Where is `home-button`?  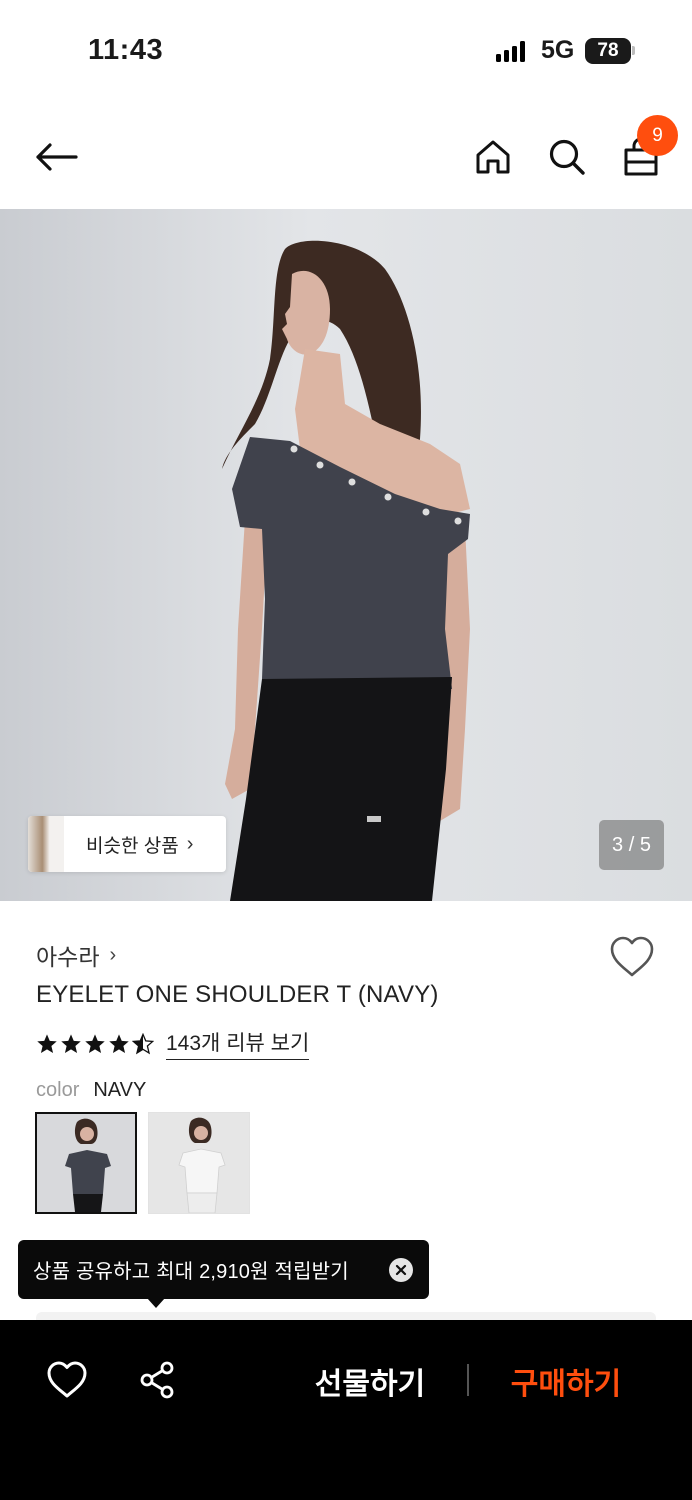
home-button is located at coordinates (493, 157).